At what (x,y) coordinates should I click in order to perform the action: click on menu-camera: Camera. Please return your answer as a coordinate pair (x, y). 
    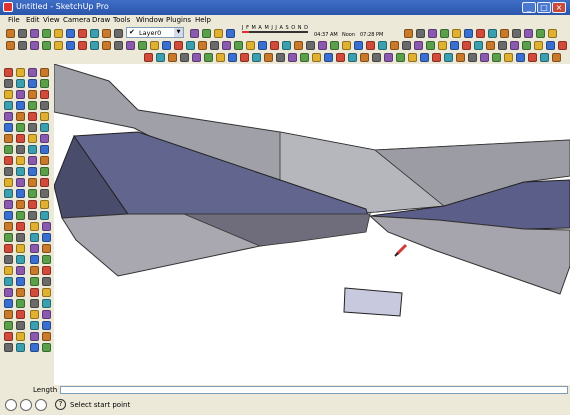
    Looking at the image, I should click on (76, 20).